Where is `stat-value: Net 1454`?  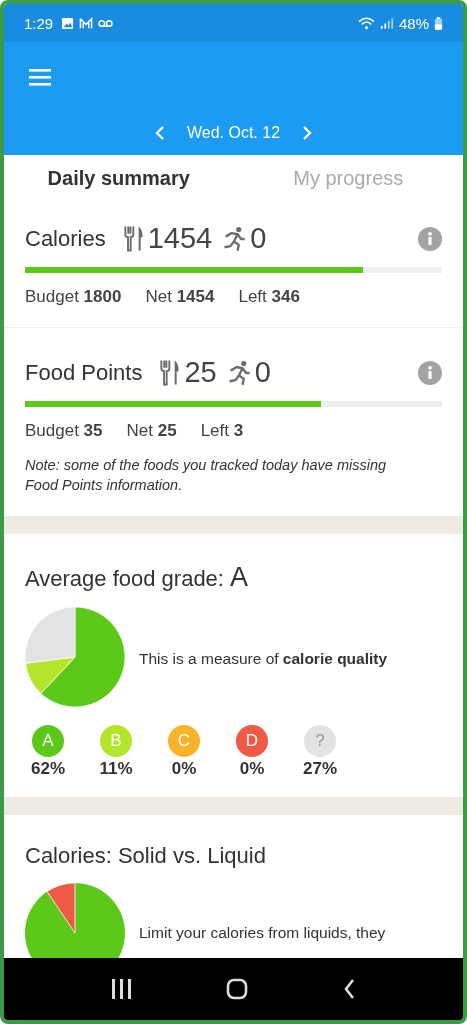
stat-value: Net 1454 is located at coordinates (180, 297).